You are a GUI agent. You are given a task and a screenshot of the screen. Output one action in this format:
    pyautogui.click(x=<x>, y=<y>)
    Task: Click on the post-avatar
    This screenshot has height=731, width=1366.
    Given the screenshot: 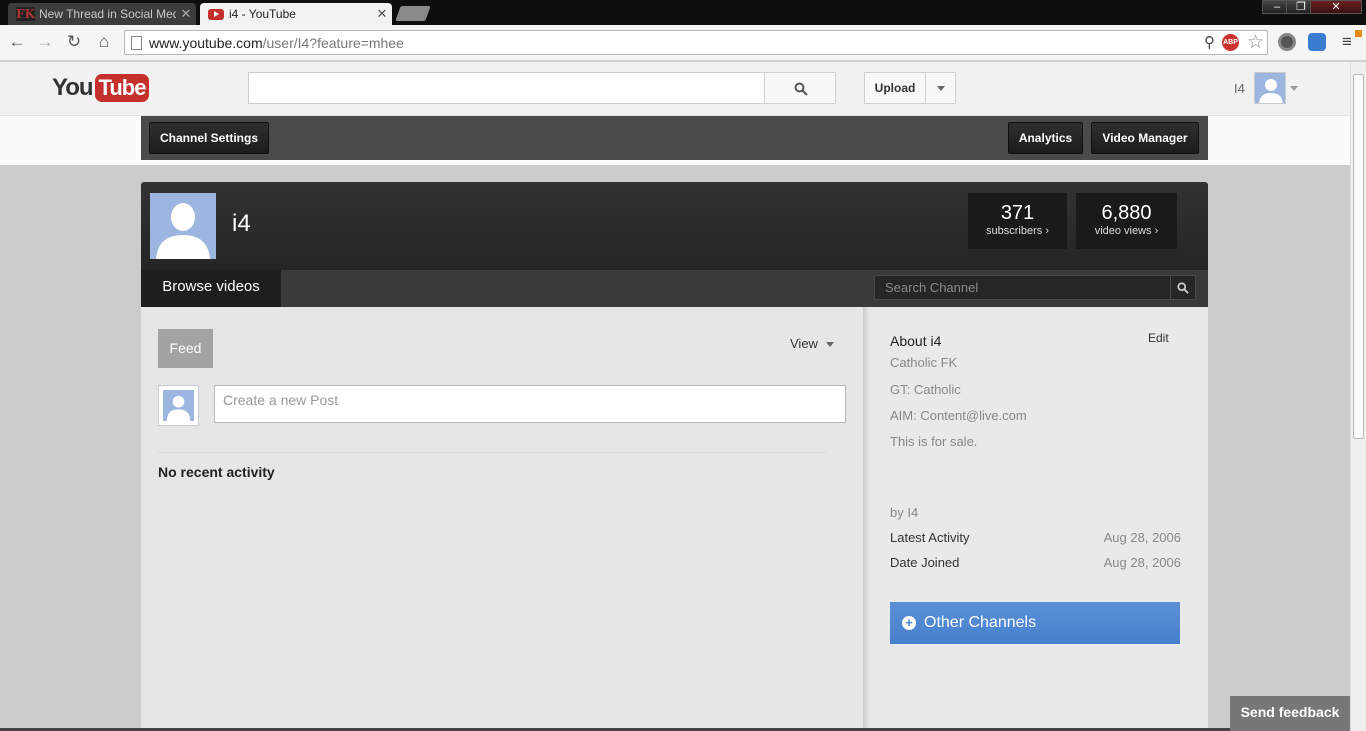 What is the action you would take?
    pyautogui.click(x=178, y=405)
    